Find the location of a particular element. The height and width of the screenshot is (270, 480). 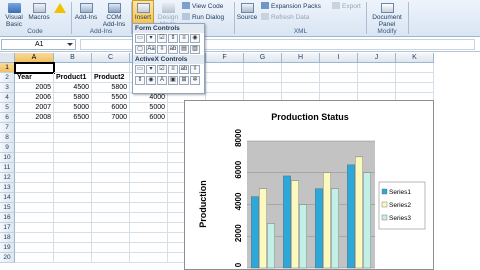

cell-f3 is located at coordinates (225, 88).